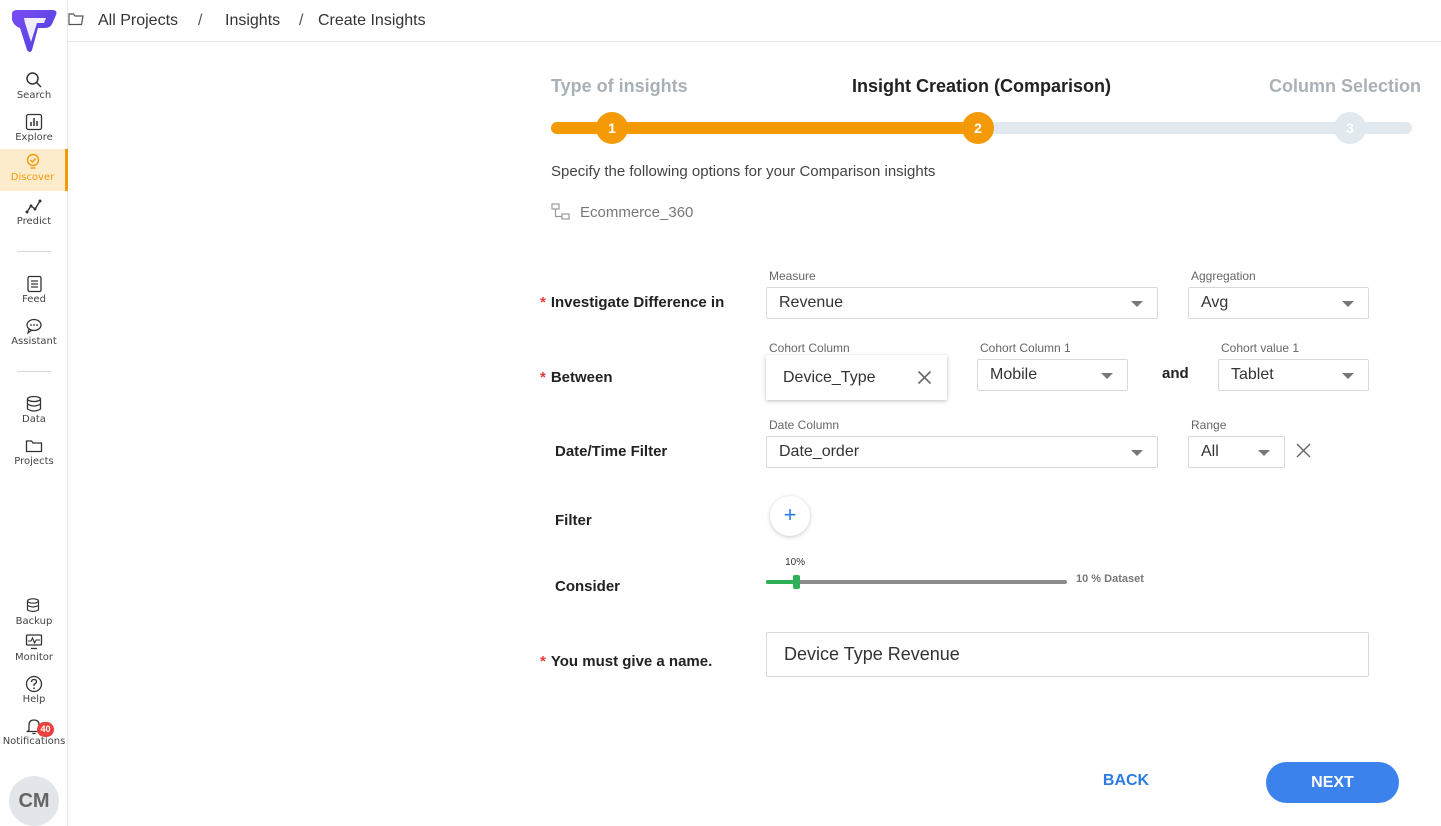  Describe the element at coordinates (1052, 375) in the screenshot. I see `cohort-column1-select: Mobile` at that location.